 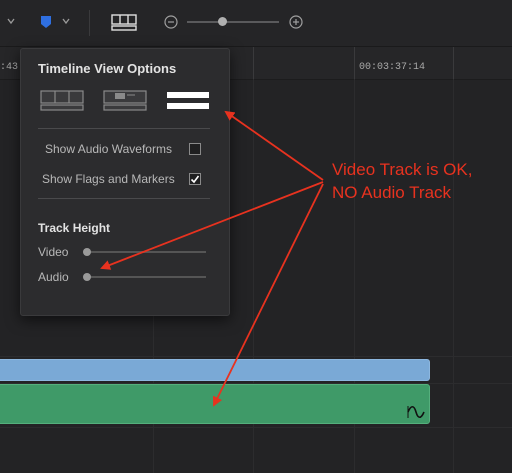 I want to click on arrow-to-view-icon, so click(x=274, y=145).